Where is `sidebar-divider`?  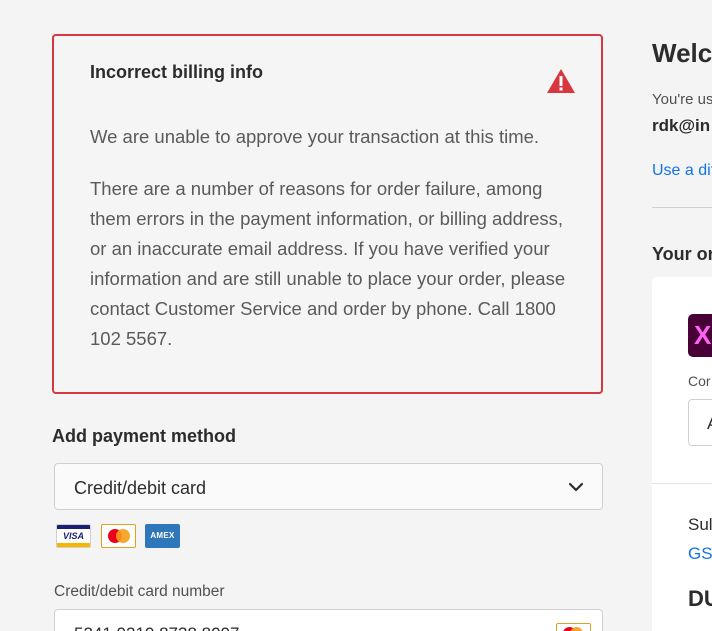 sidebar-divider is located at coordinates (682, 207).